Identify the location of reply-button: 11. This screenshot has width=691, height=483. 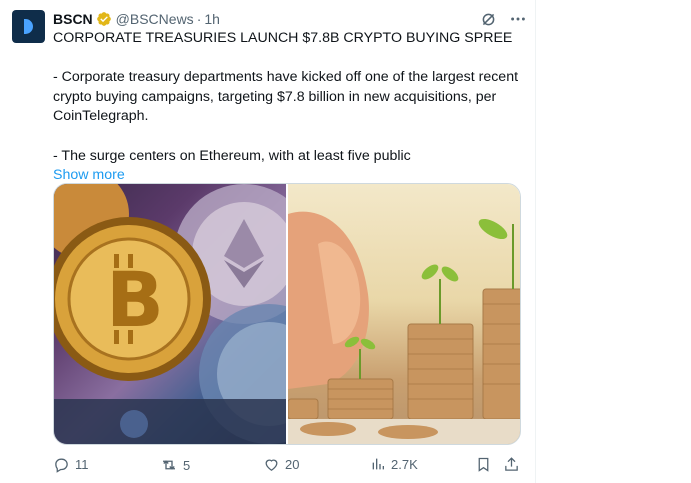
(71, 464).